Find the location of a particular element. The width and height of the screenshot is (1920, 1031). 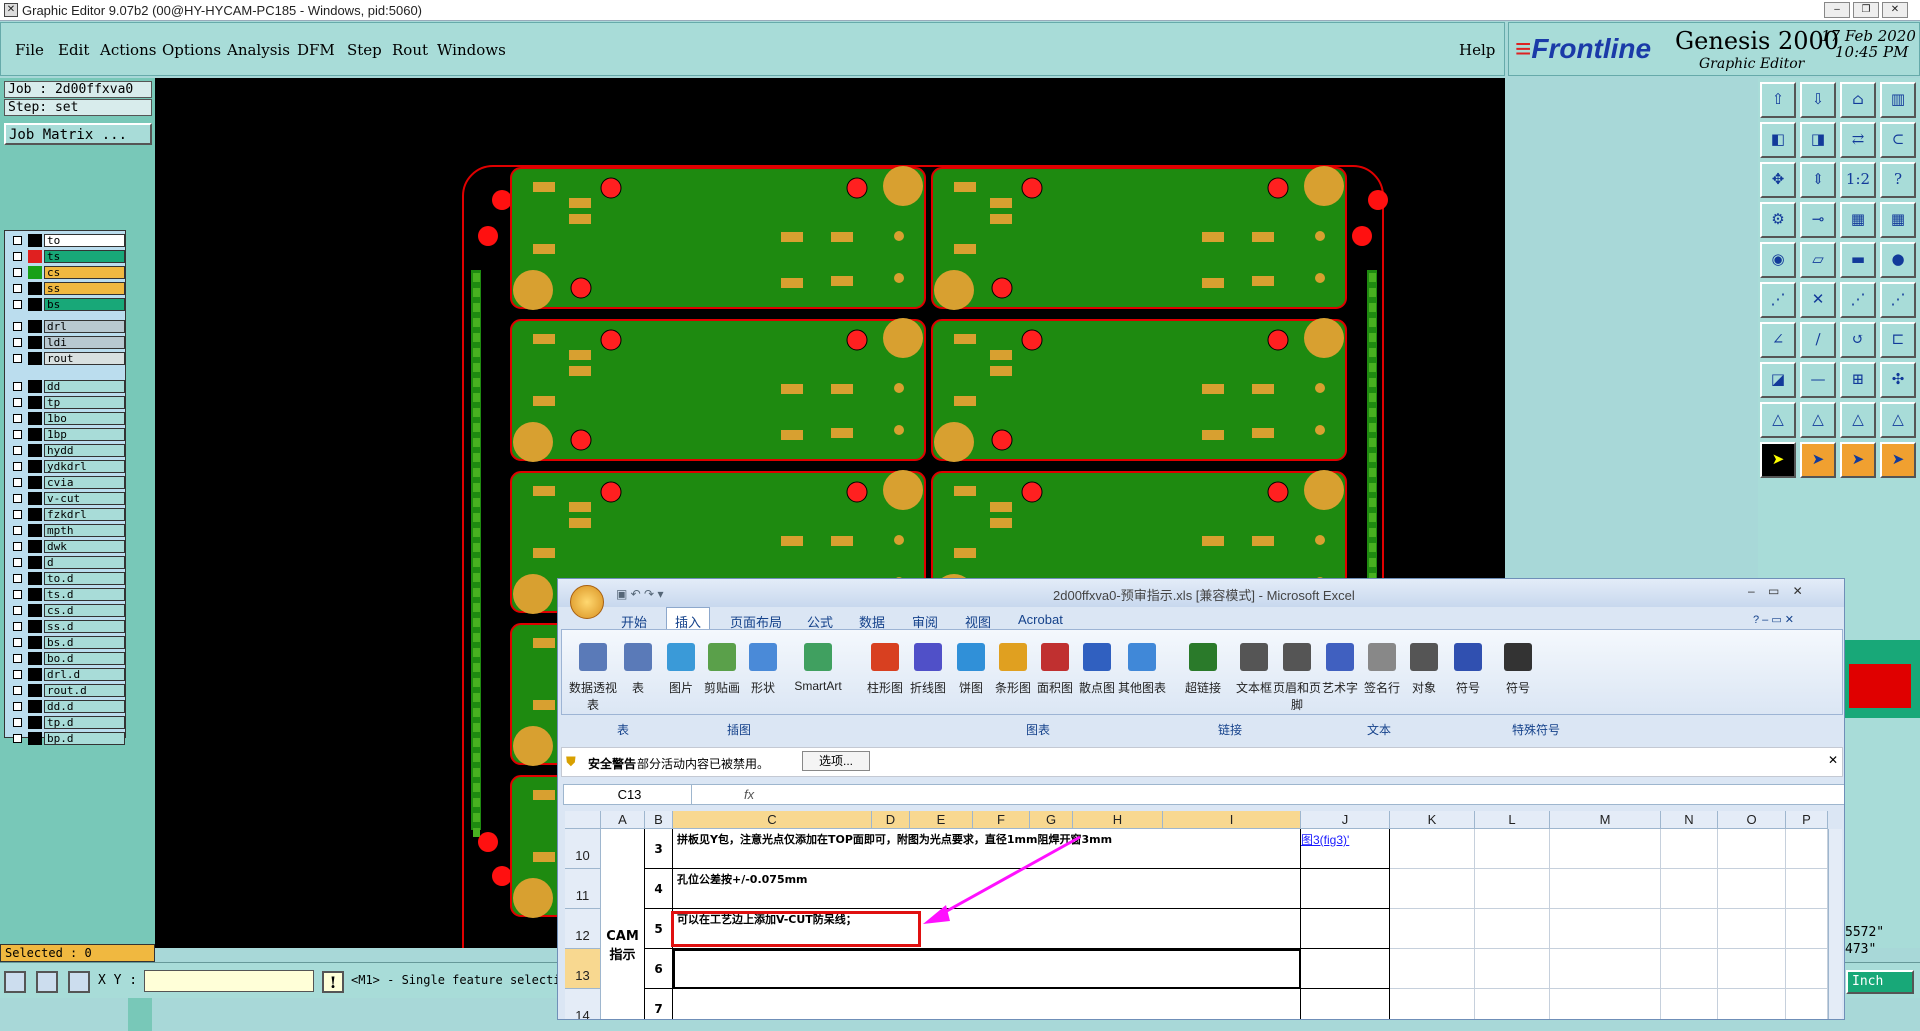

tool-button-6: ◨ is located at coordinates (1818, 140).